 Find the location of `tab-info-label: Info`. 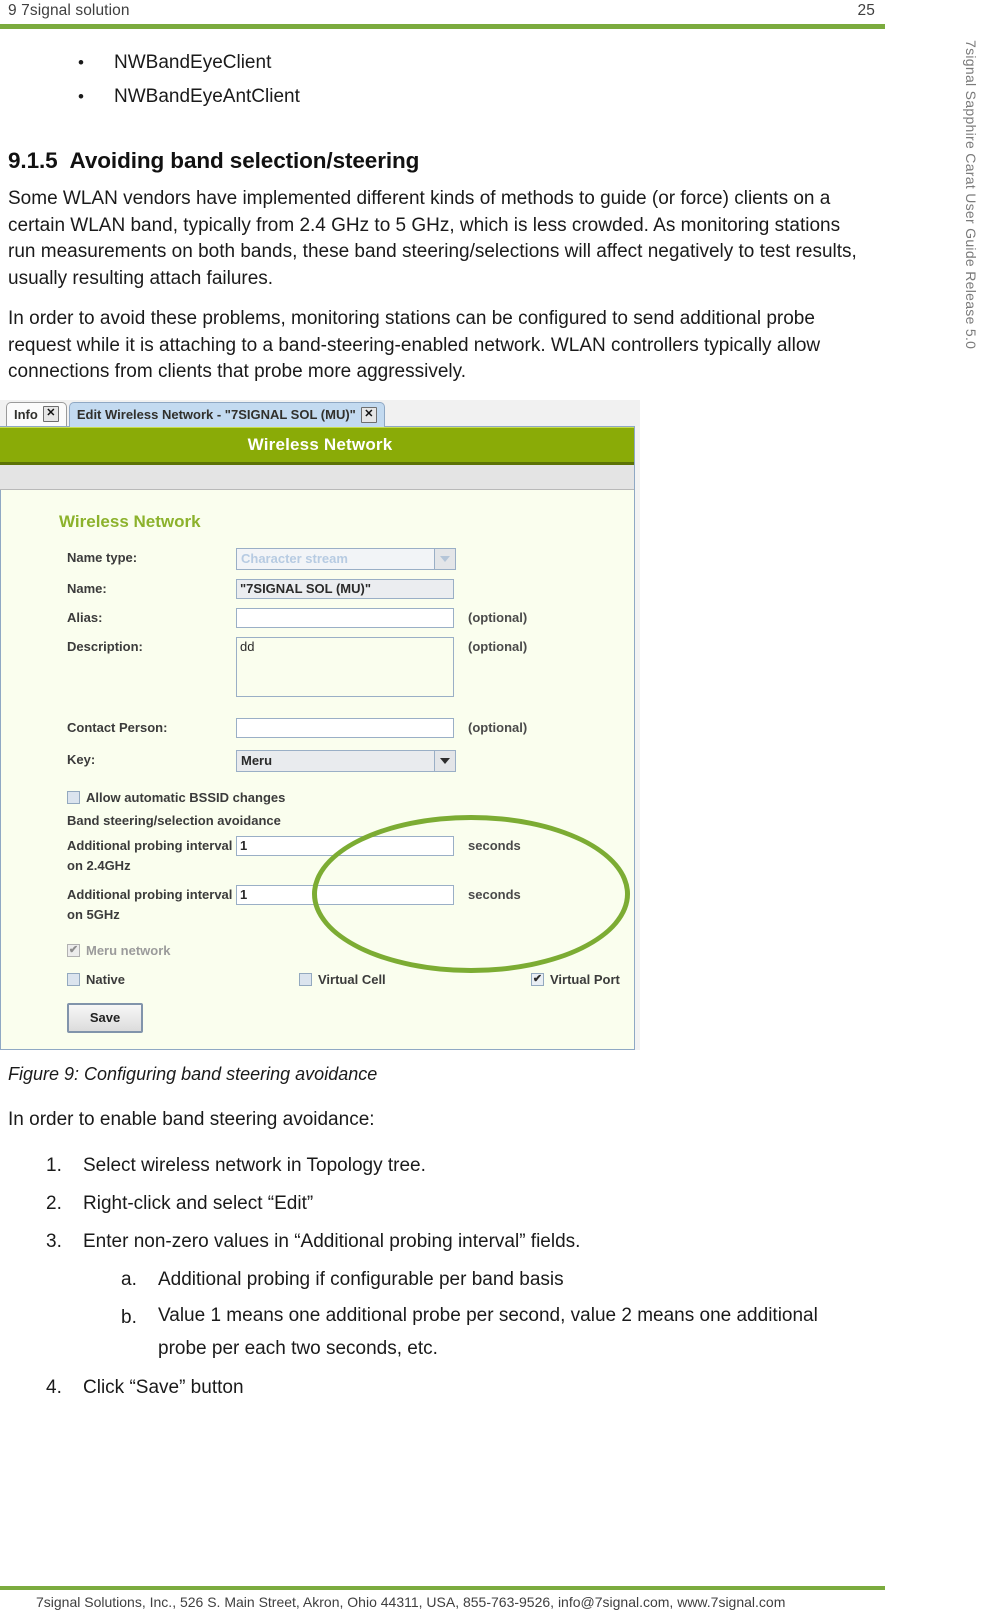

tab-info-label: Info is located at coordinates (26, 414).